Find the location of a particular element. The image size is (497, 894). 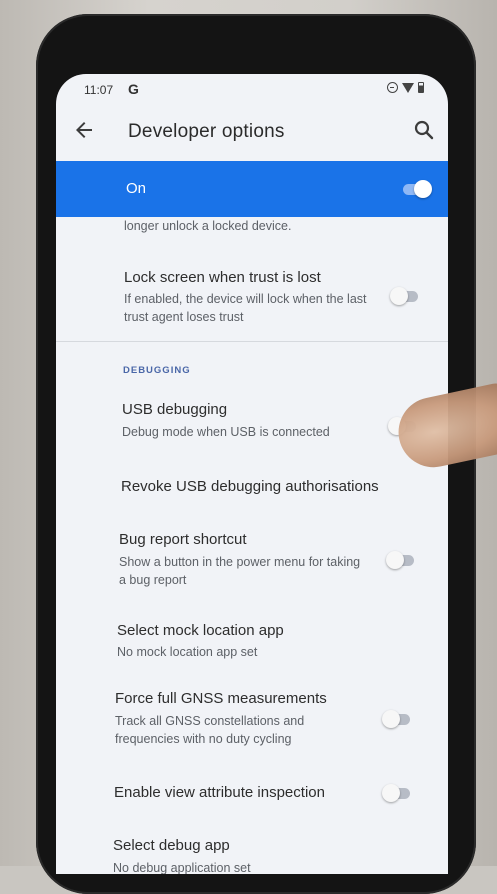

lock-screen-toggle is located at coordinates (405, 296).